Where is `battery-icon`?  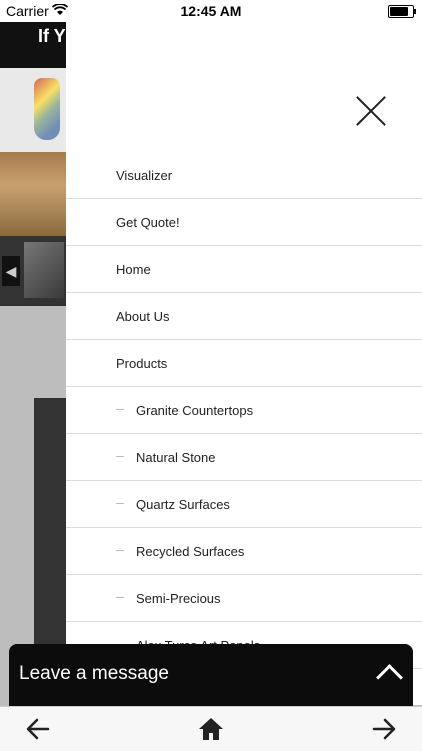 battery-icon is located at coordinates (402, 11).